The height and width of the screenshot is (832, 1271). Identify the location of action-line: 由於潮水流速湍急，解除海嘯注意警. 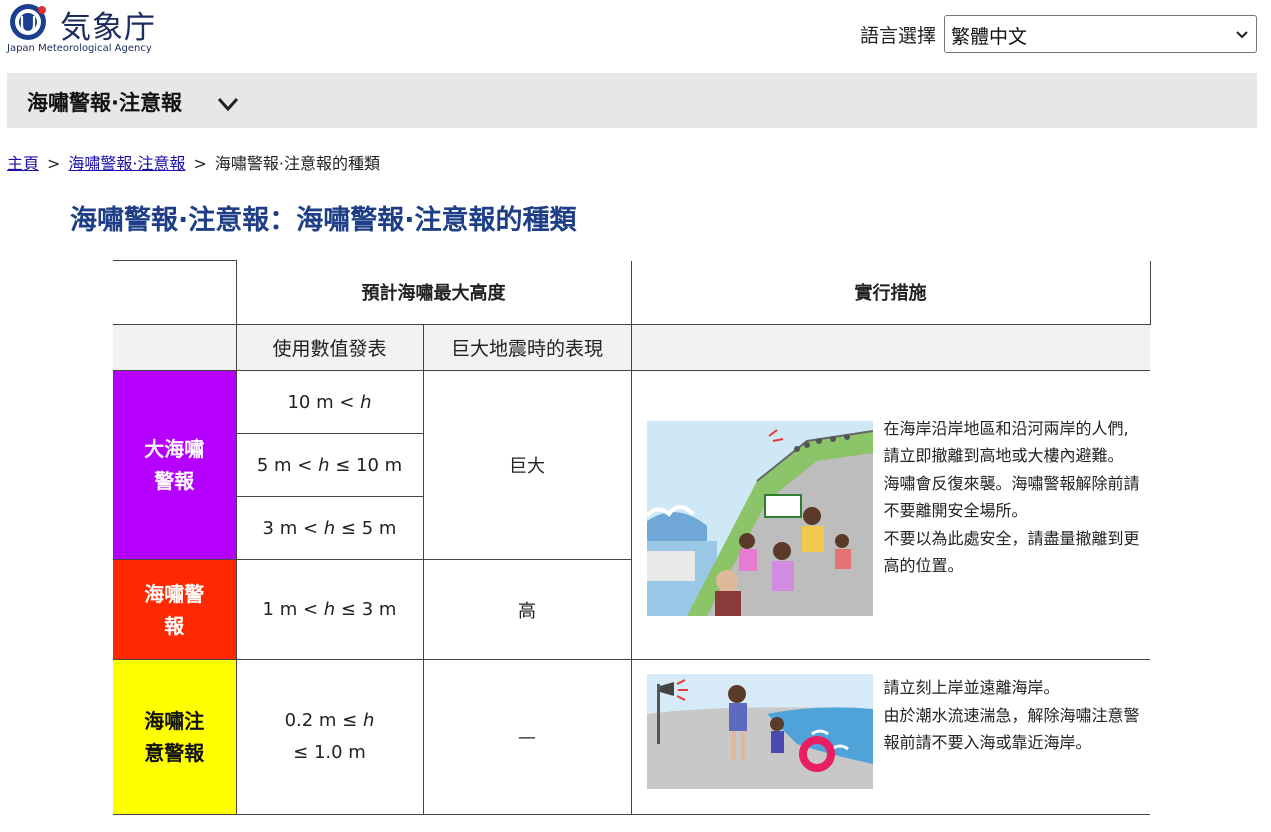
(1011, 715).